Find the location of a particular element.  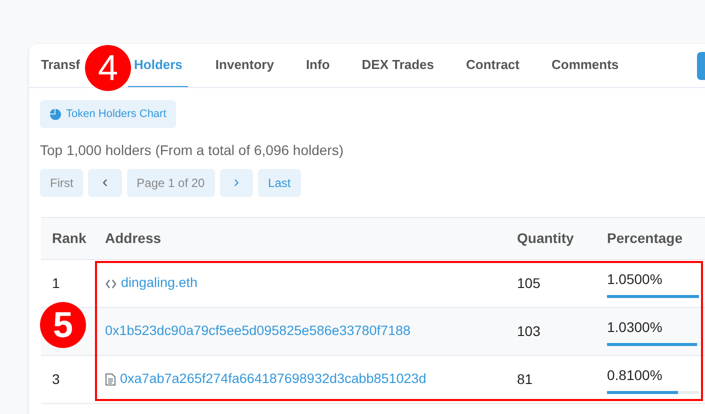

column-header: Address is located at coordinates (133, 238).